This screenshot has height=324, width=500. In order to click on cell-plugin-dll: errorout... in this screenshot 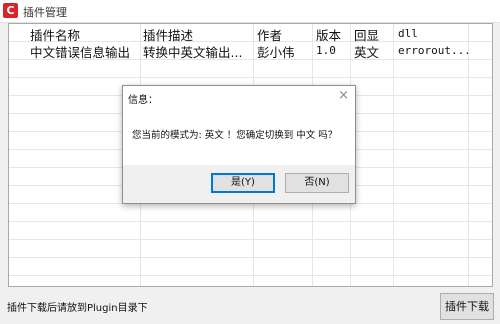, I will do `click(433, 50)`.